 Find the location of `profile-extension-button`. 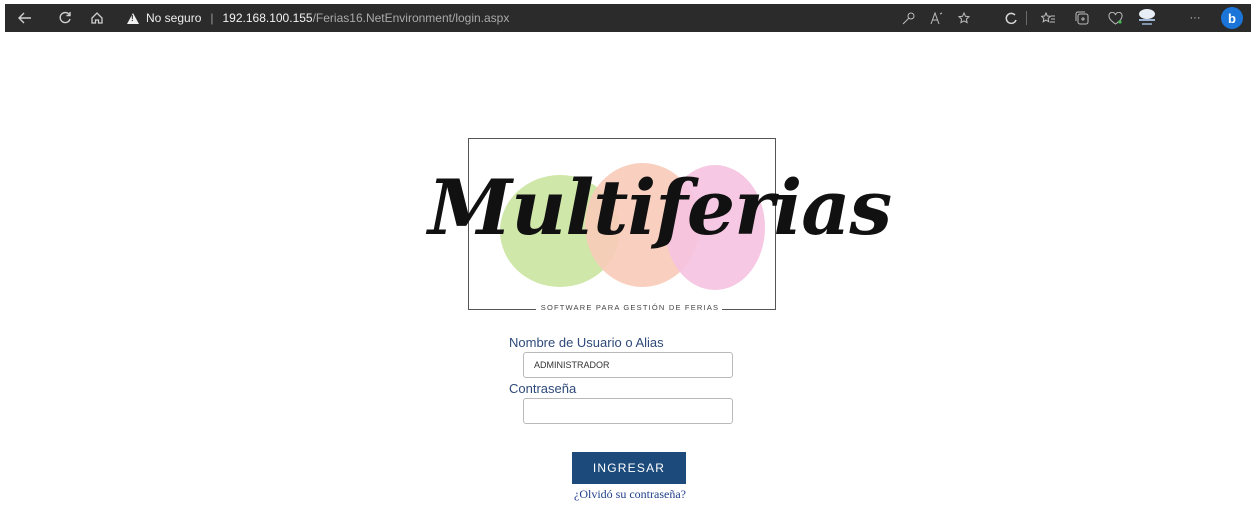

profile-extension-button is located at coordinates (1147, 18).